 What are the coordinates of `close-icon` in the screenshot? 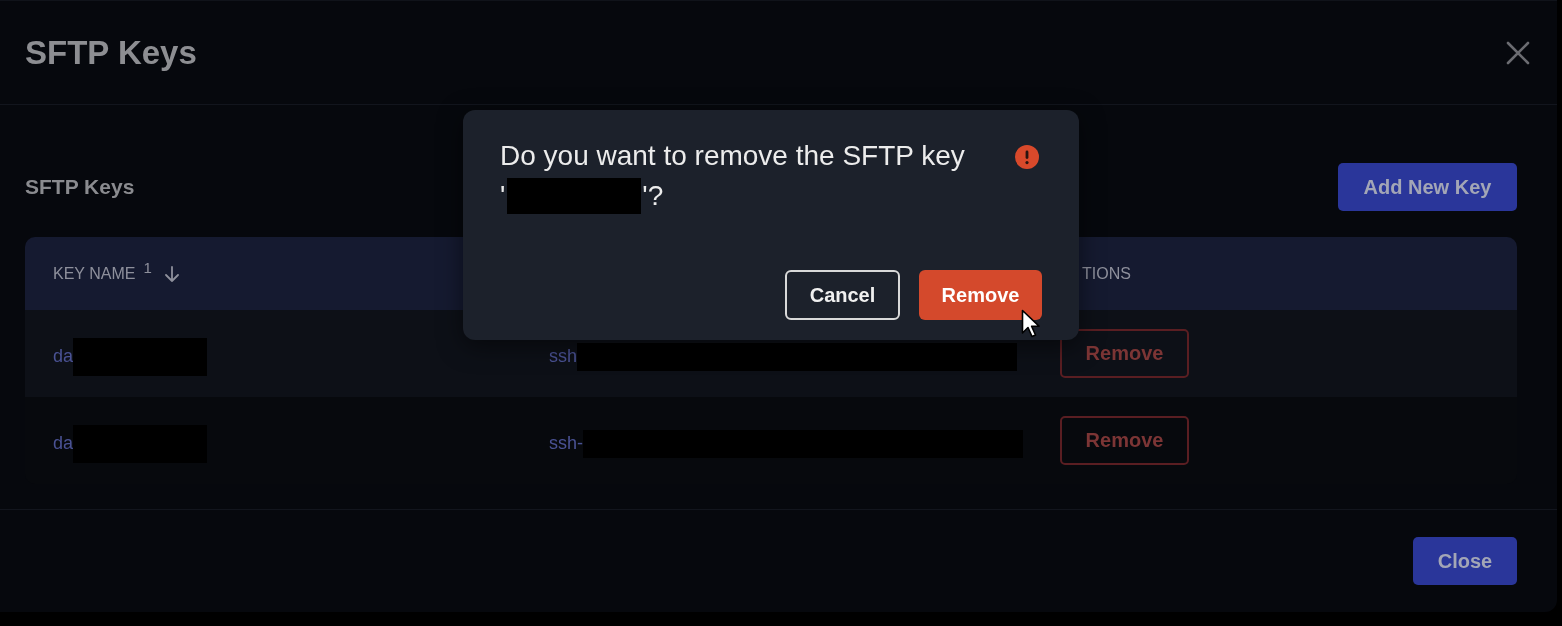 It's located at (1518, 52).